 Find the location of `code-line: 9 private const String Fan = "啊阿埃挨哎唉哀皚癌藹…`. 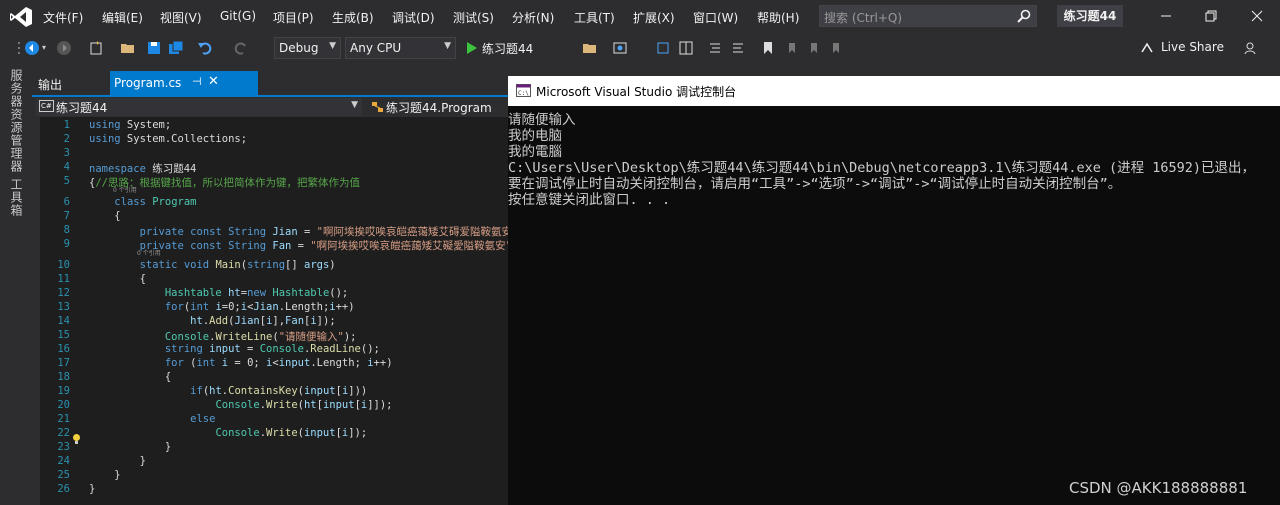

code-line: 9 private const String Fan = "啊阿埃挨哎唉哀皚癌藹… is located at coordinates (270, 245).